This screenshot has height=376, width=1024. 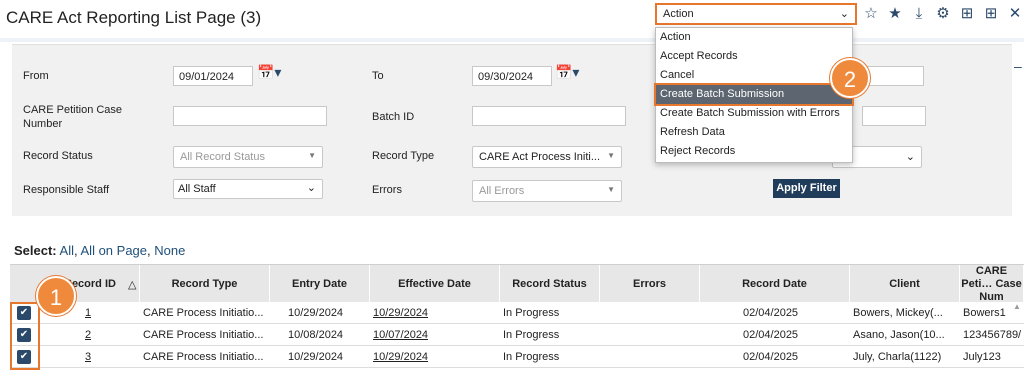 I want to click on to-label: To, so click(x=378, y=76).